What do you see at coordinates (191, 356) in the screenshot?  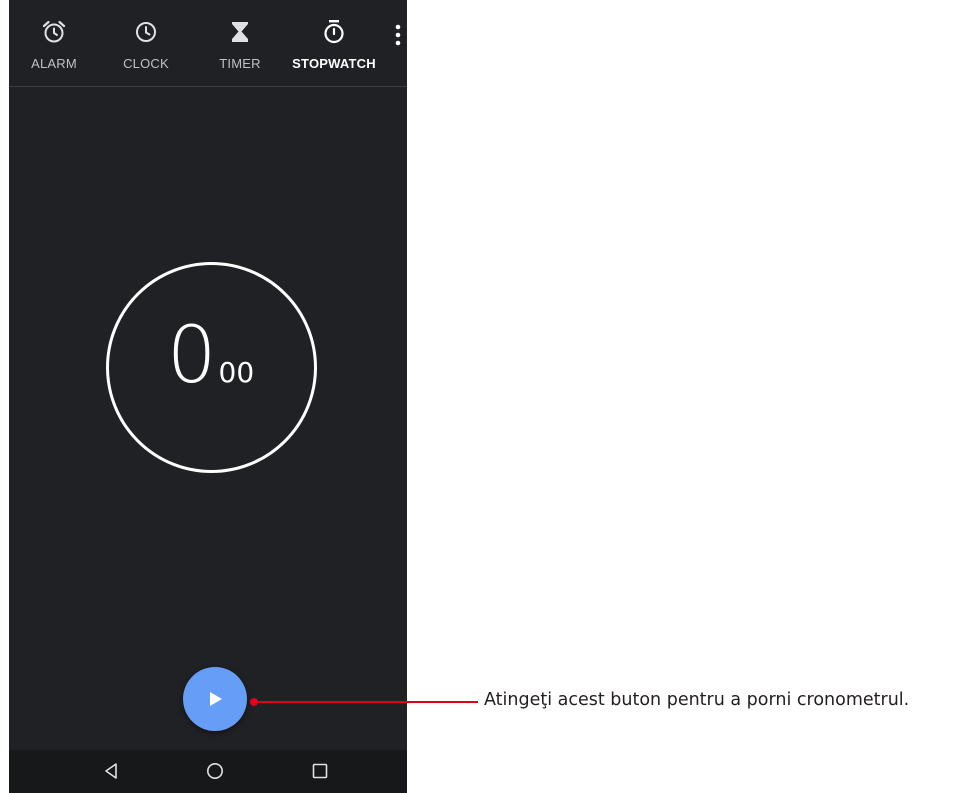 I see `stopwatch-seconds: 0` at bounding box center [191, 356].